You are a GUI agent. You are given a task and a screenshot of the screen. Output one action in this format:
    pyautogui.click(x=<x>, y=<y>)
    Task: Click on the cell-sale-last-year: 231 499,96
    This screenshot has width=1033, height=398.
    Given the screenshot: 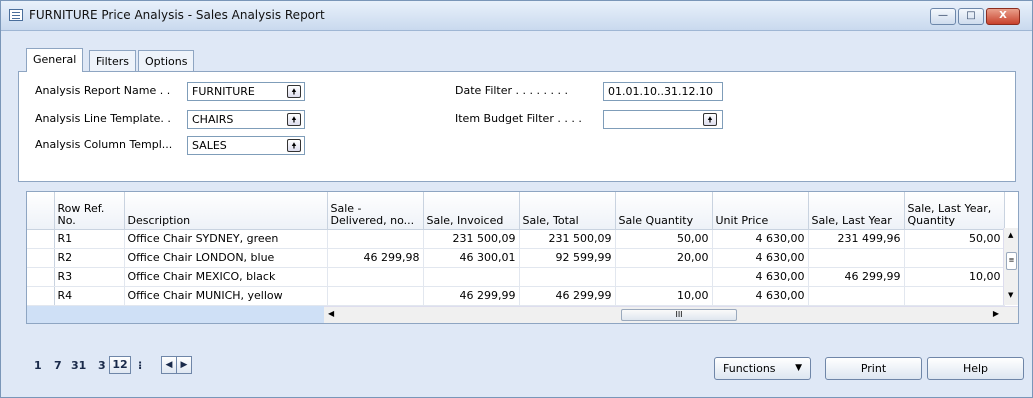 What is the action you would take?
    pyautogui.click(x=856, y=239)
    